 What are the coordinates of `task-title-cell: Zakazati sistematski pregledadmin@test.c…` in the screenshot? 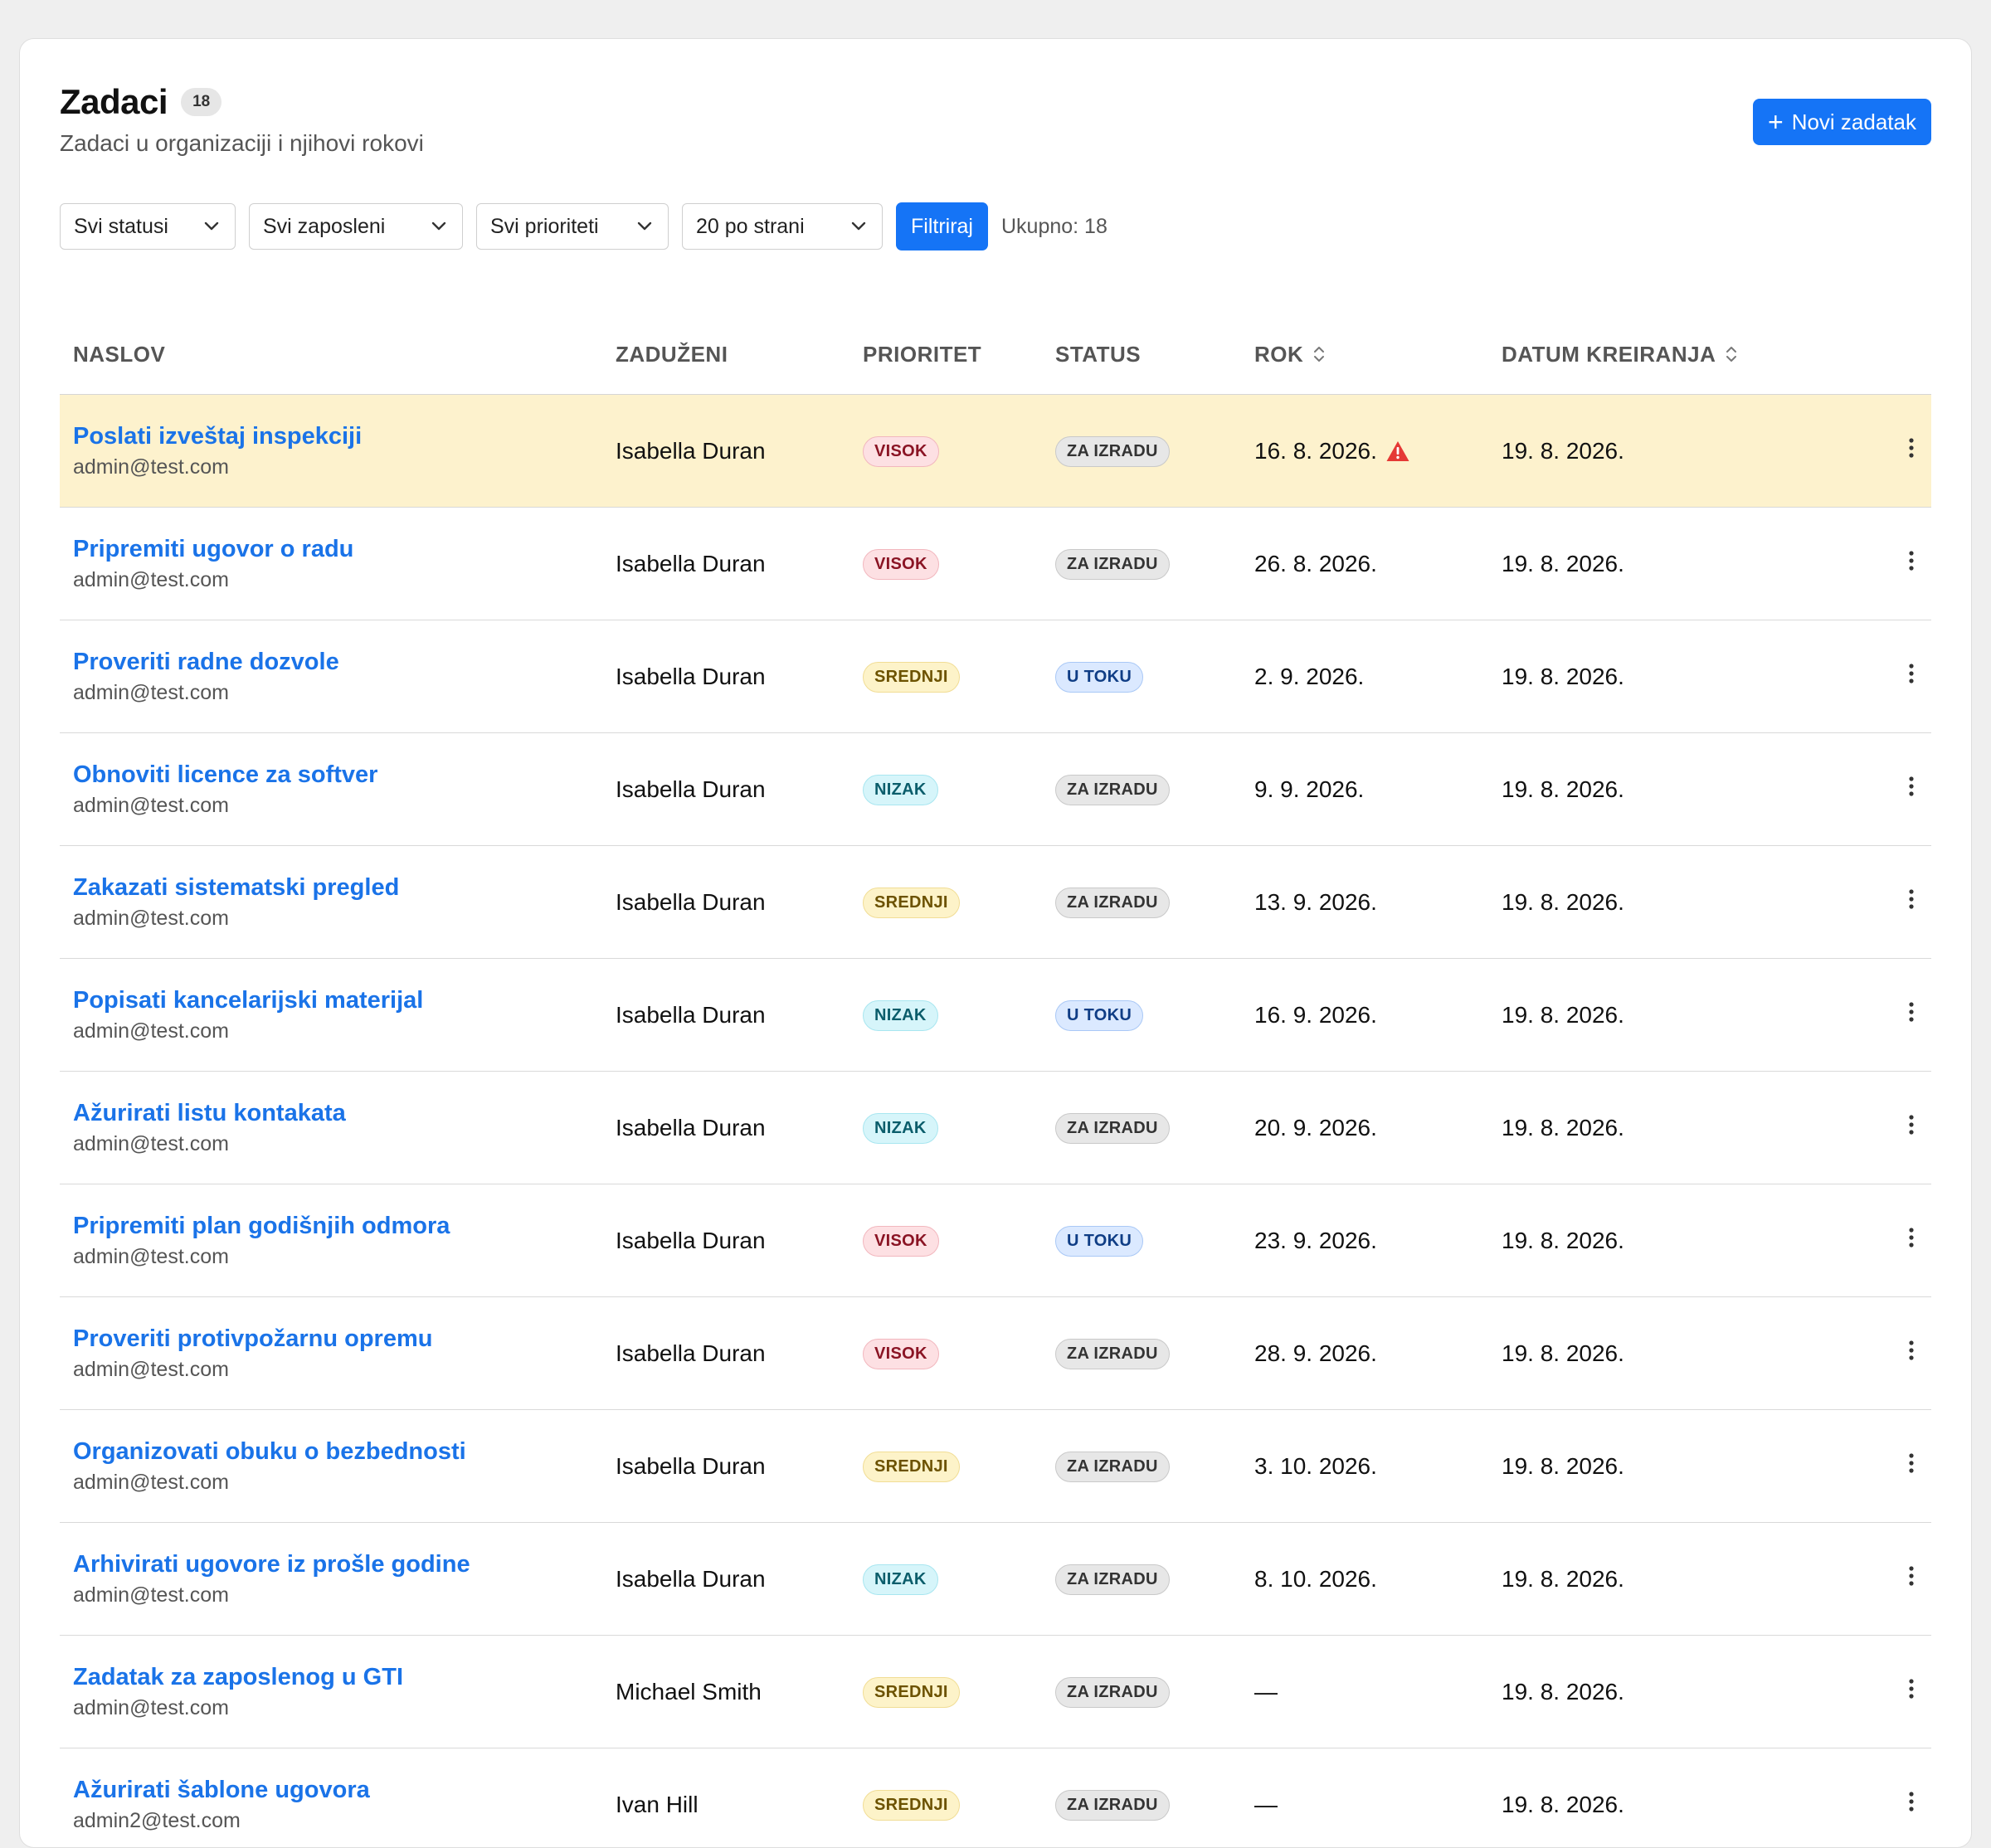 It's located at (338, 903).